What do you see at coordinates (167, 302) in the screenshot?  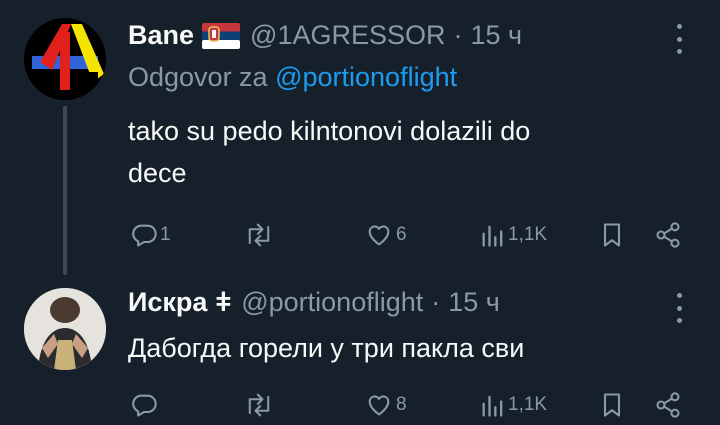 I see `display-name: Искра` at bounding box center [167, 302].